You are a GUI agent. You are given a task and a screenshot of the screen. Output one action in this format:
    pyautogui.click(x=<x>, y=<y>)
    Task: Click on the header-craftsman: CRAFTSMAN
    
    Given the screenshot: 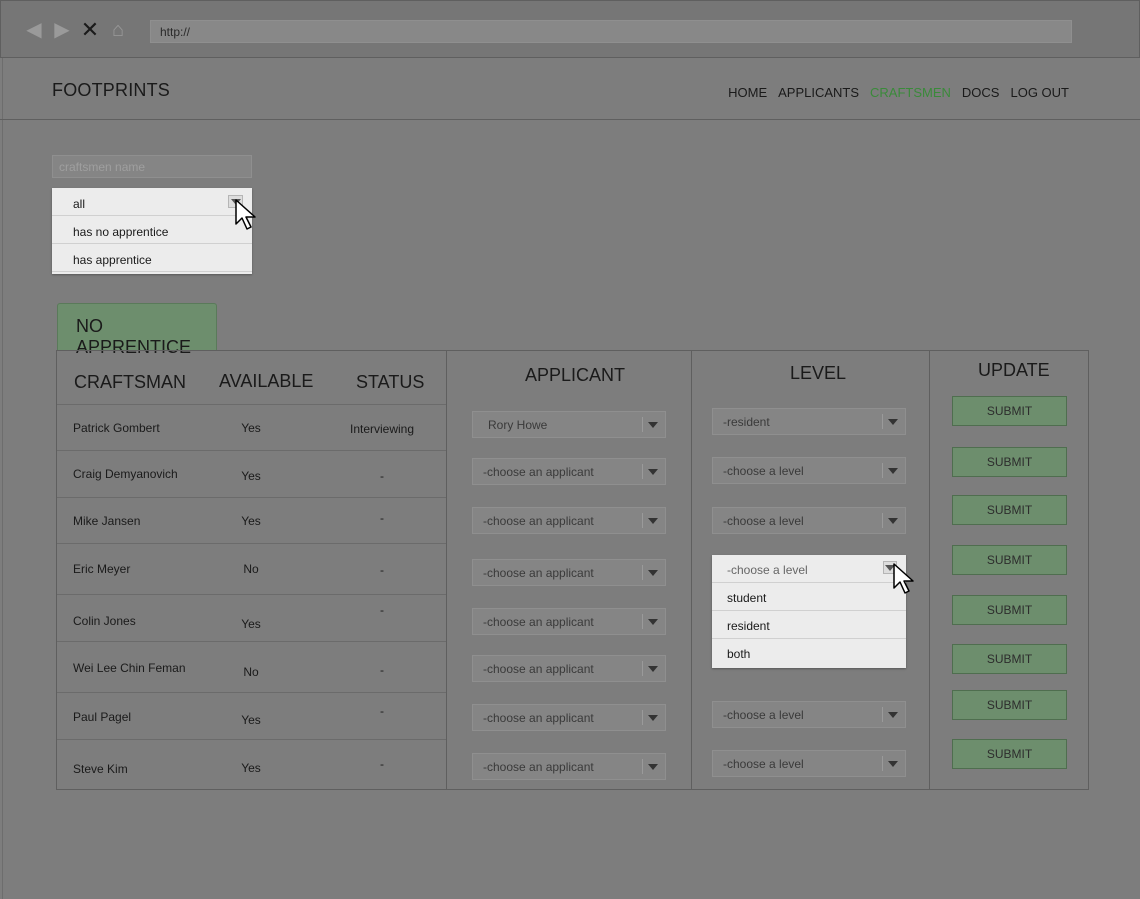 What is the action you would take?
    pyautogui.click(x=130, y=382)
    